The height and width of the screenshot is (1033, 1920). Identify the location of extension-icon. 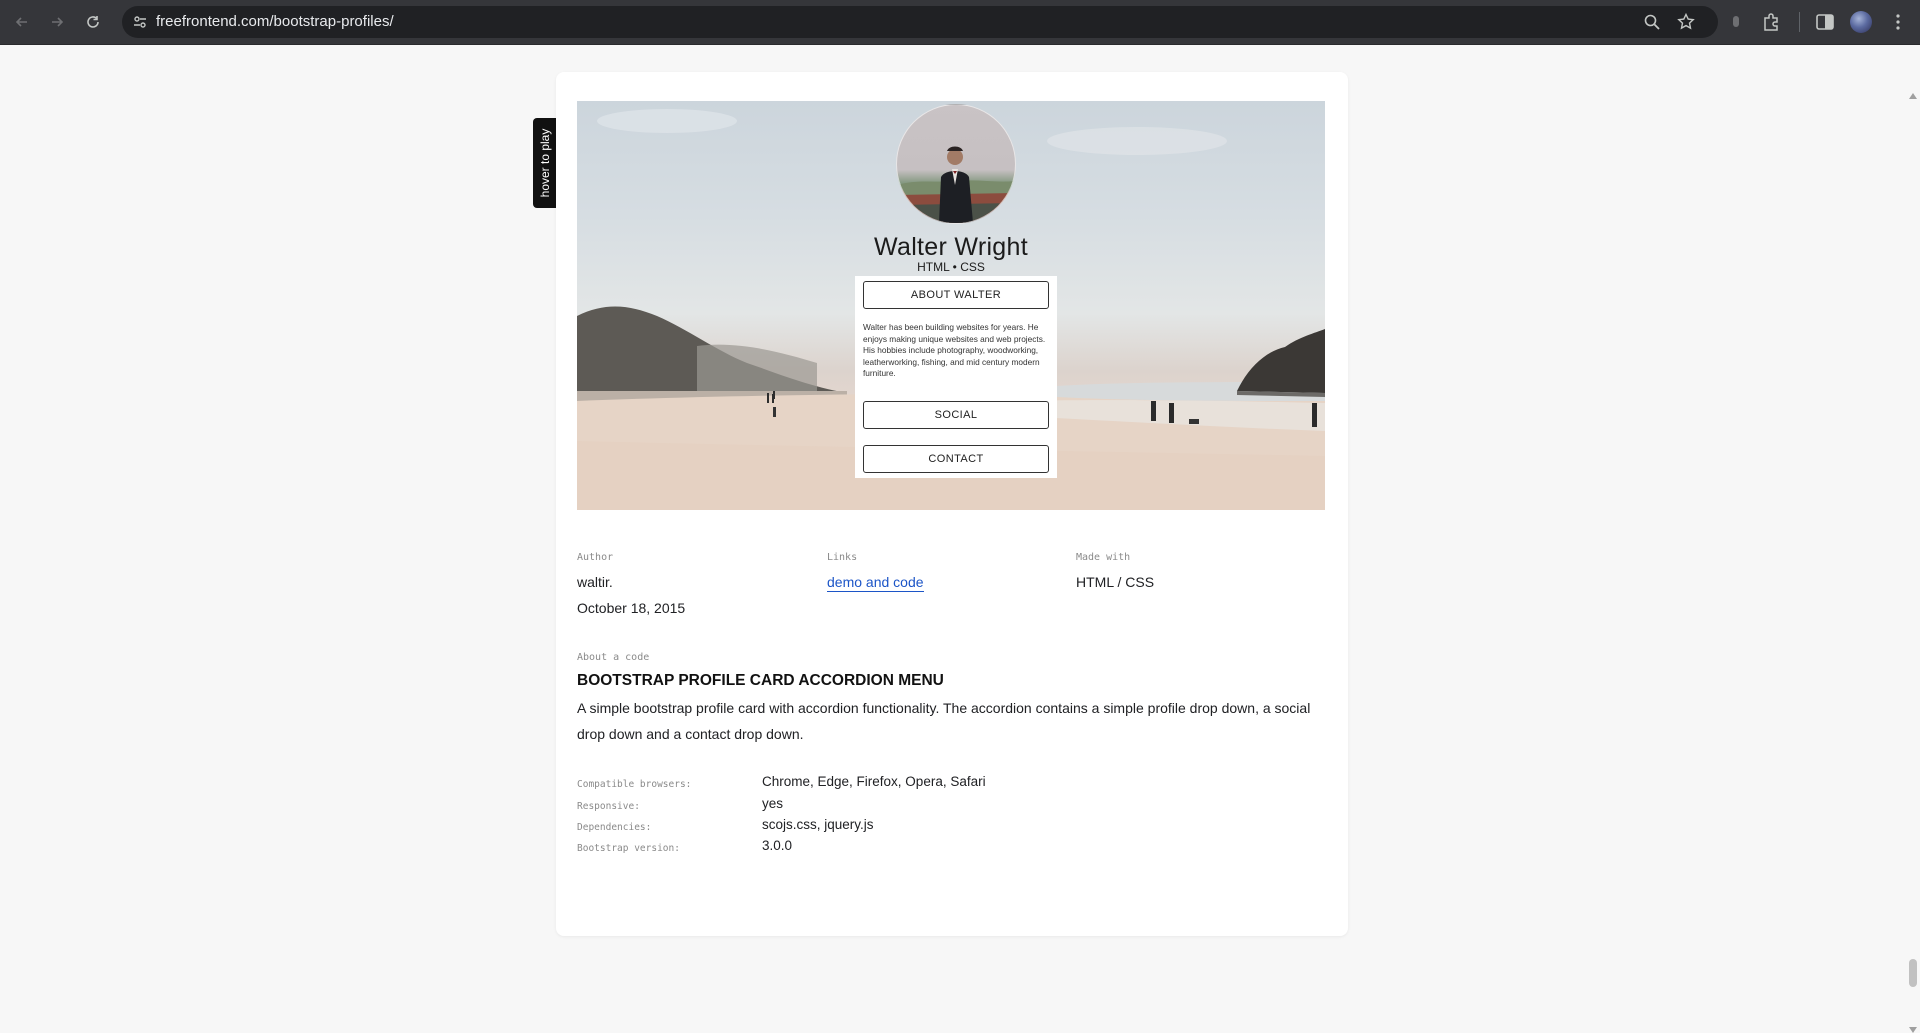
(1736, 22).